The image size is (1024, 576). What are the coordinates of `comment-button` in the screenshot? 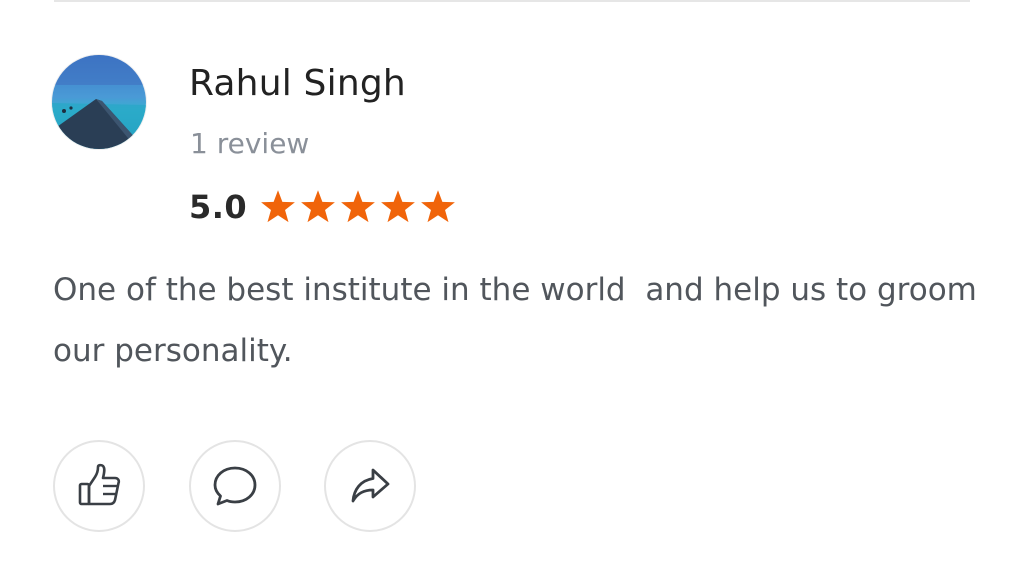 It's located at (235, 486).